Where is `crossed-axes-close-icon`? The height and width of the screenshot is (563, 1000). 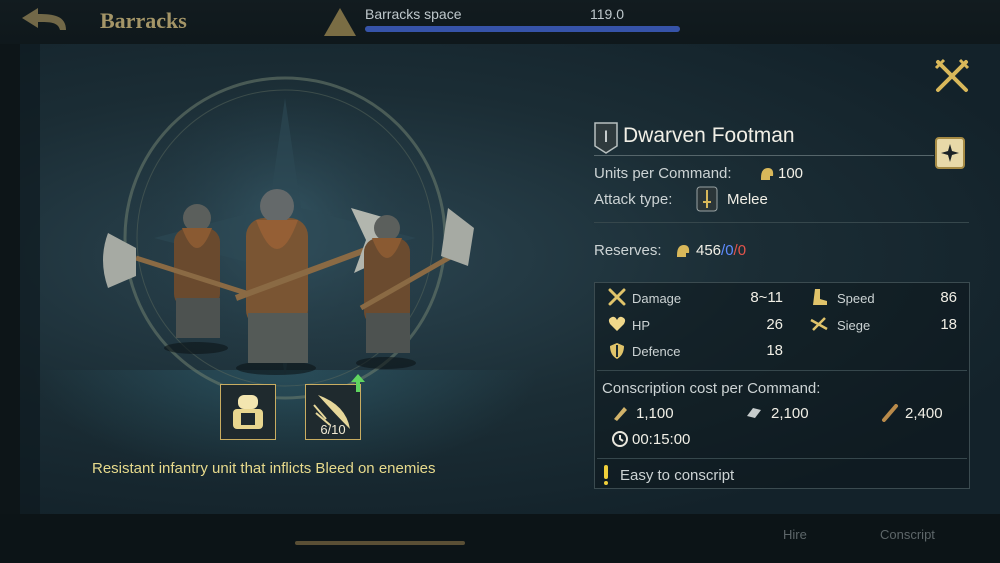 crossed-axes-close-icon is located at coordinates (952, 76).